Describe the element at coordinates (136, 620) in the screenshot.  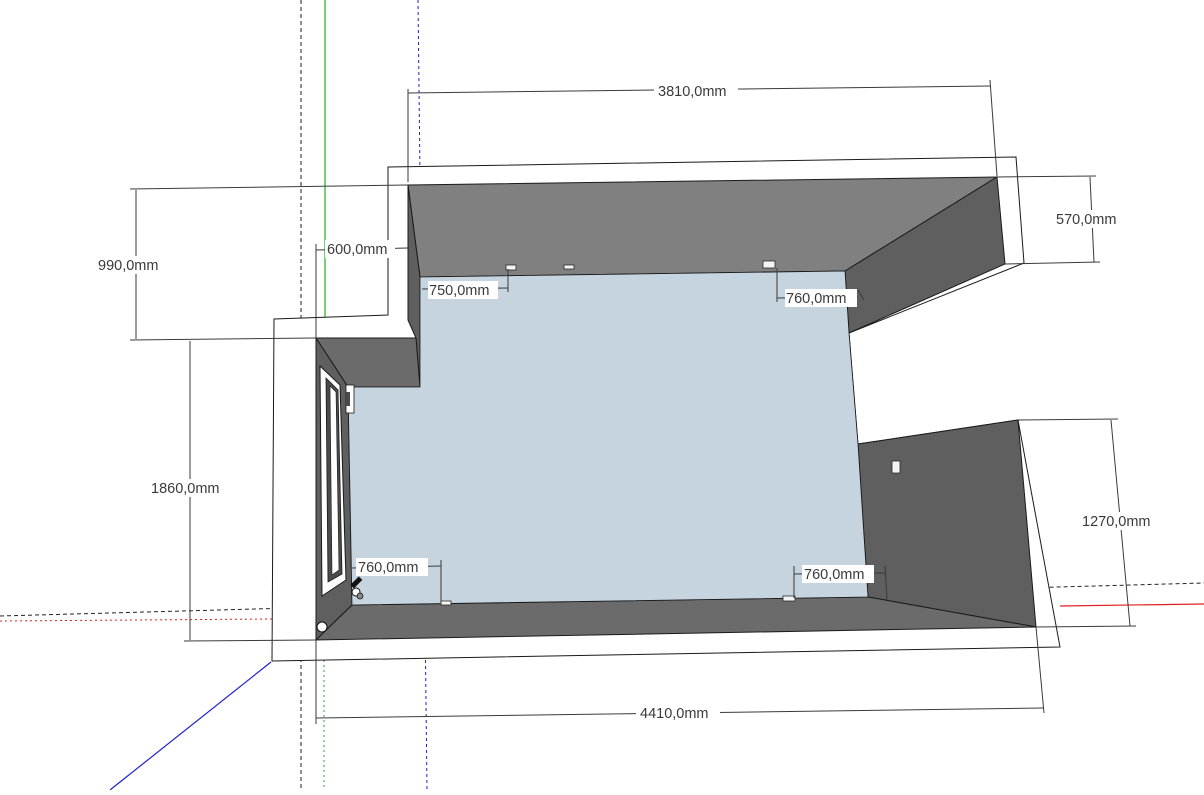
I see `red-axis-dotted` at that location.